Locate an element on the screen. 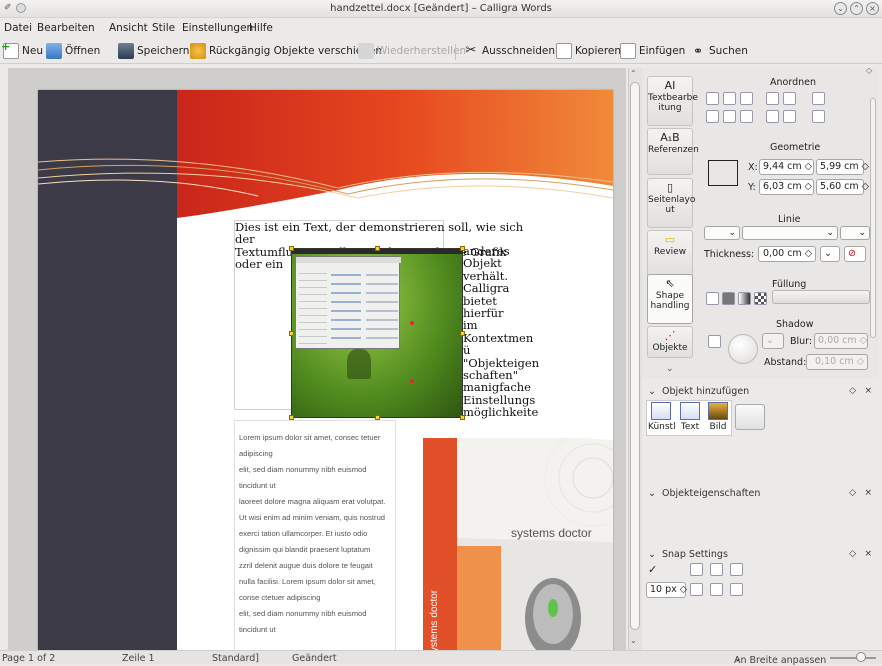 This screenshot has width=882, height=666. line-marker-dropdown: ⌄ is located at coordinates (790, 233).